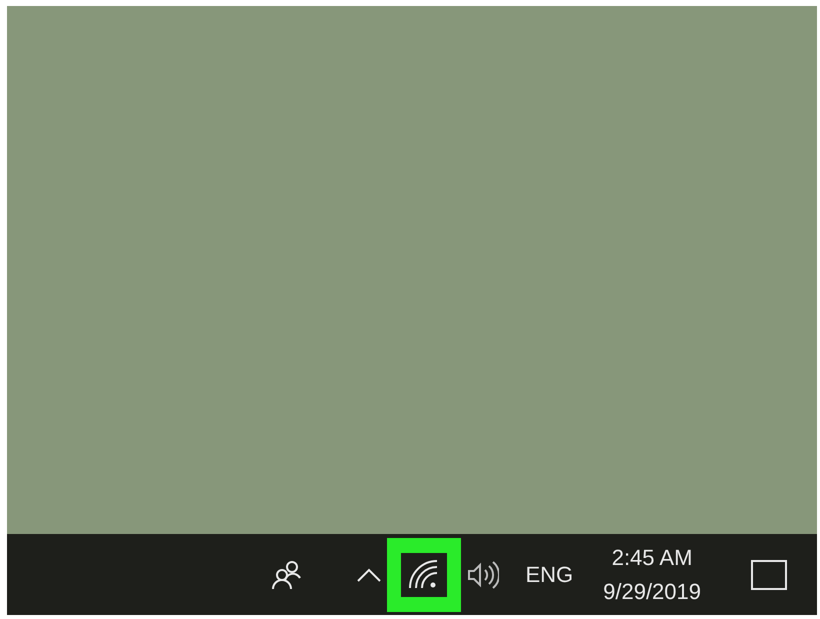 Image resolution: width=820 pixels, height=619 pixels. Describe the element at coordinates (652, 591) in the screenshot. I see `clock-date: 9/29/2019` at that location.